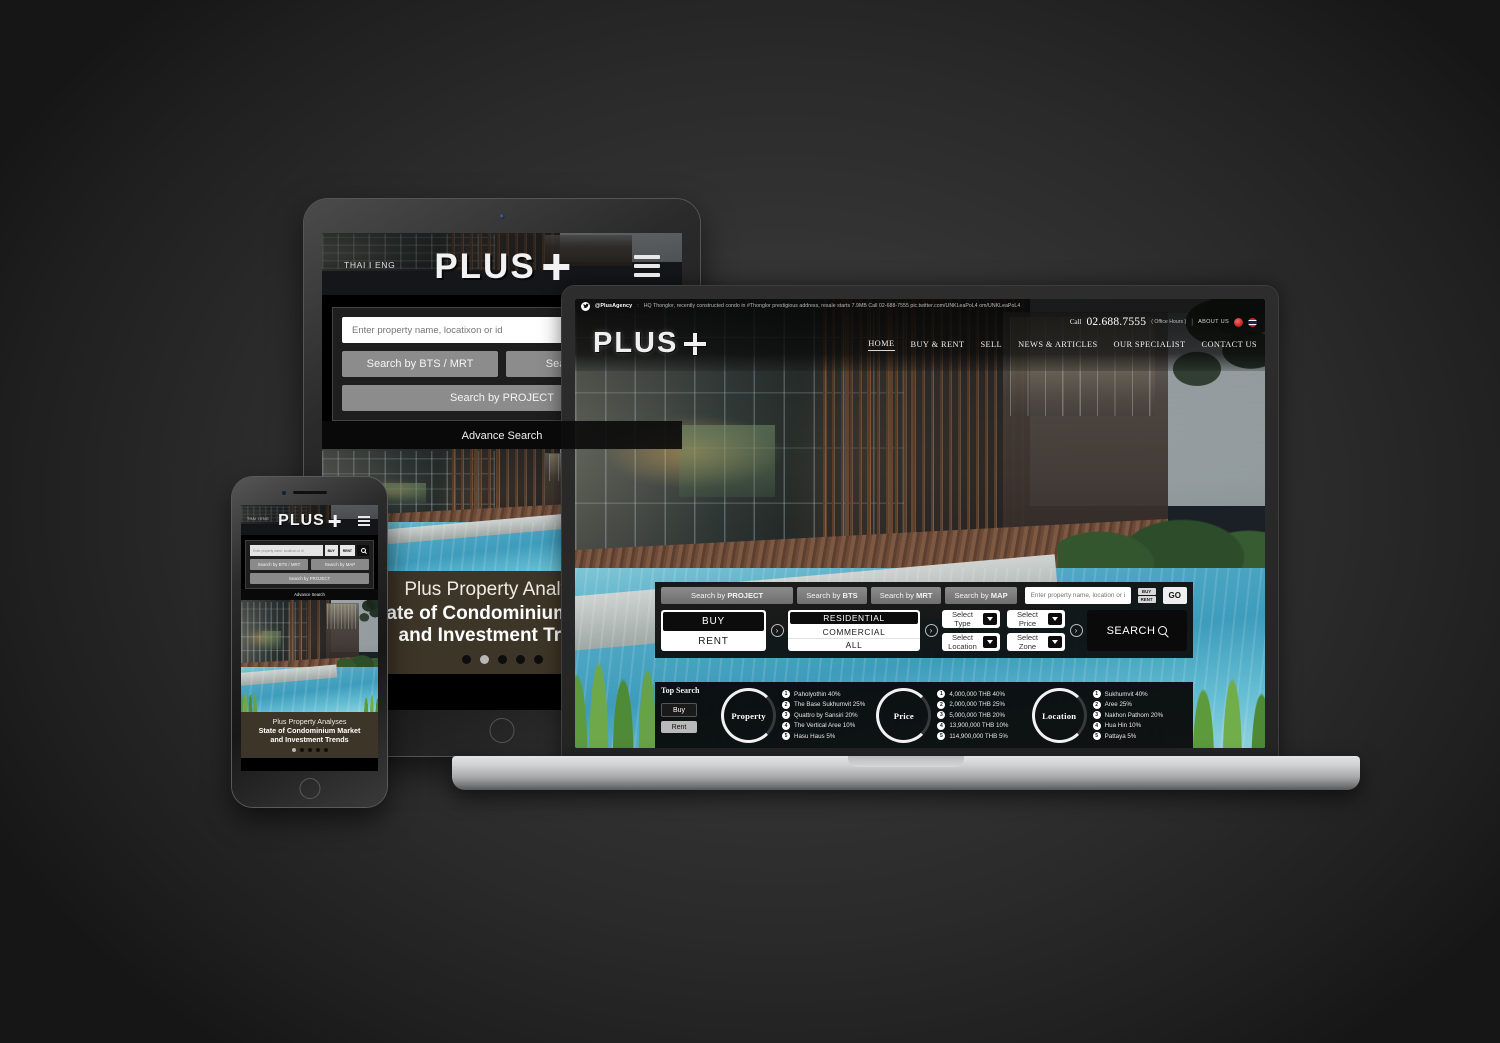  What do you see at coordinates (938, 345) in the screenshot?
I see `nav-item-buy-and-rent: BUY & RENT` at bounding box center [938, 345].